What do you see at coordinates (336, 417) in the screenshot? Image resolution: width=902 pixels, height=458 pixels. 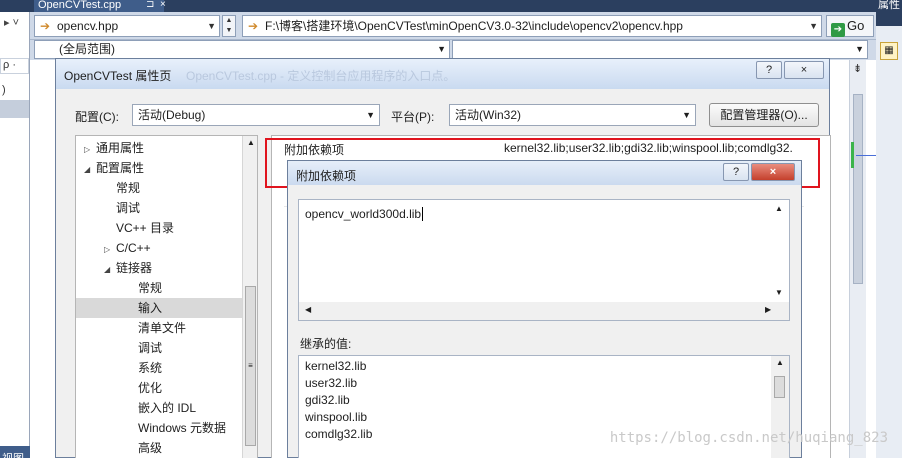 I see `inherited-item: winspool.lib` at bounding box center [336, 417].